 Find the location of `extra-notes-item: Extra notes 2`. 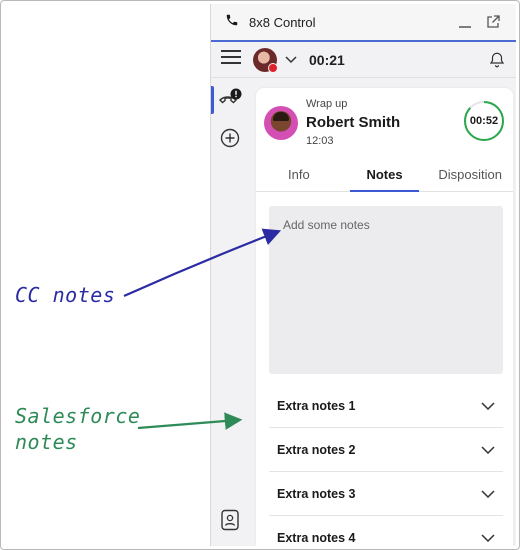

extra-notes-item: Extra notes 2 is located at coordinates (386, 450).